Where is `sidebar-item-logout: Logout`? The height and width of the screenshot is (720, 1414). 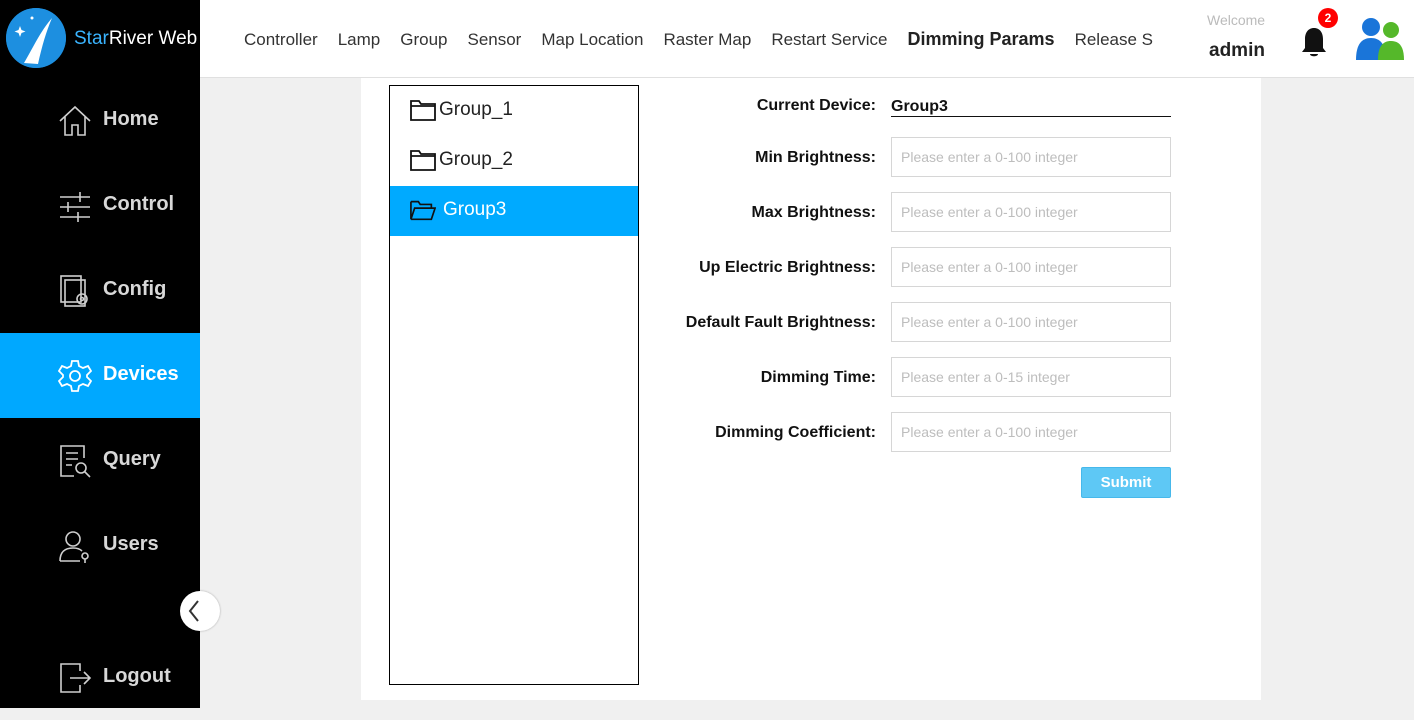 sidebar-item-logout: Logout is located at coordinates (100, 677).